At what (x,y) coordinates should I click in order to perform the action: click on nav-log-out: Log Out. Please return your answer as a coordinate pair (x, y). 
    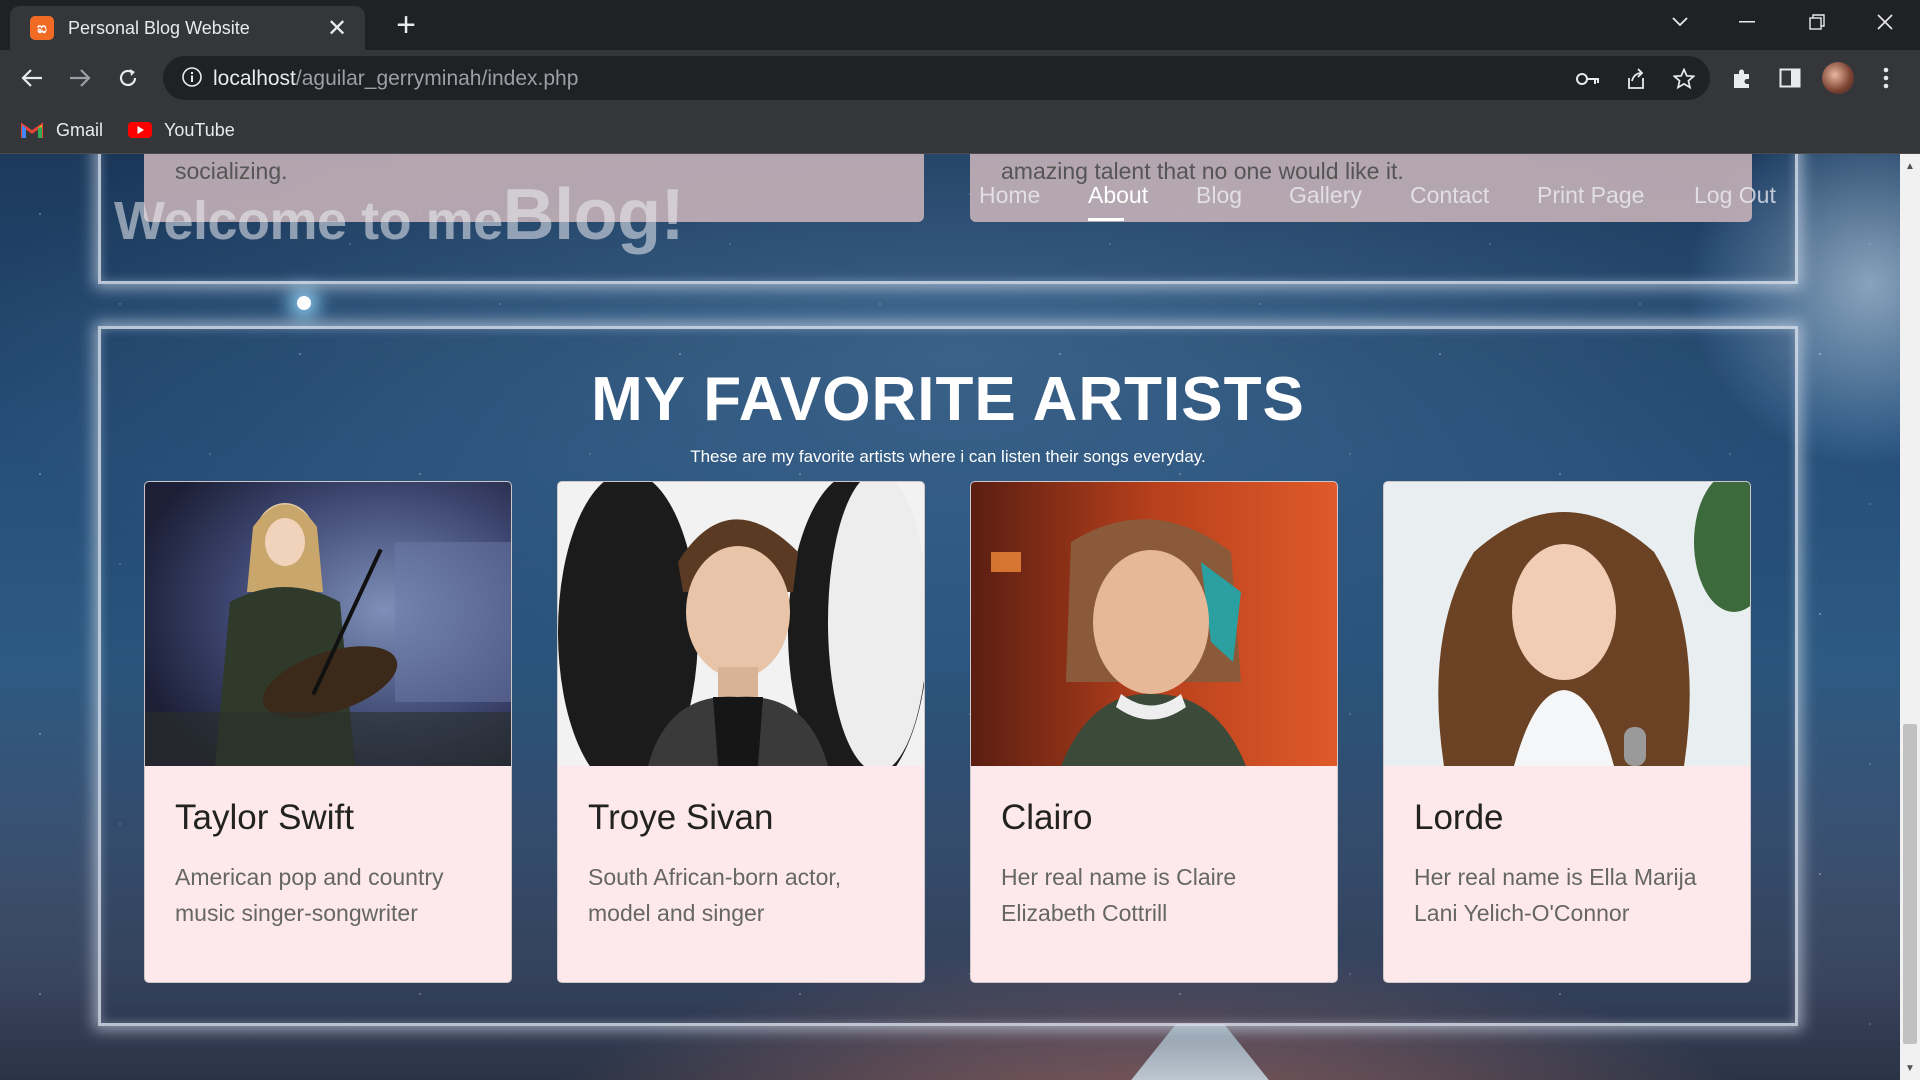
    Looking at the image, I should click on (1735, 195).